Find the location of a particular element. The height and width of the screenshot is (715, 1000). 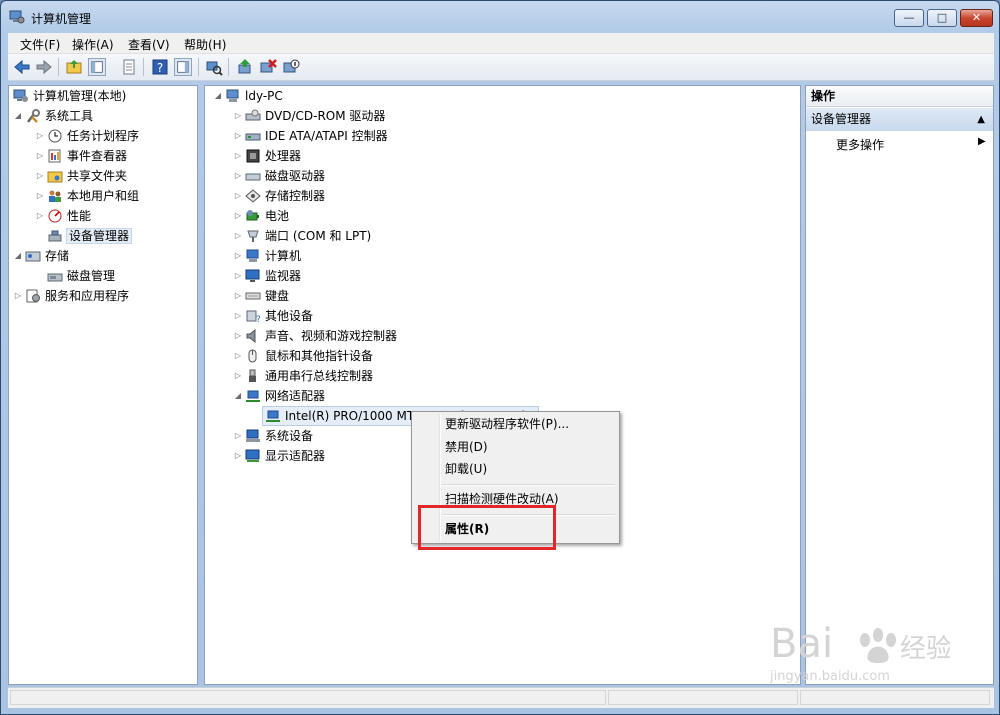

battery-icon is located at coordinates (252, 215).